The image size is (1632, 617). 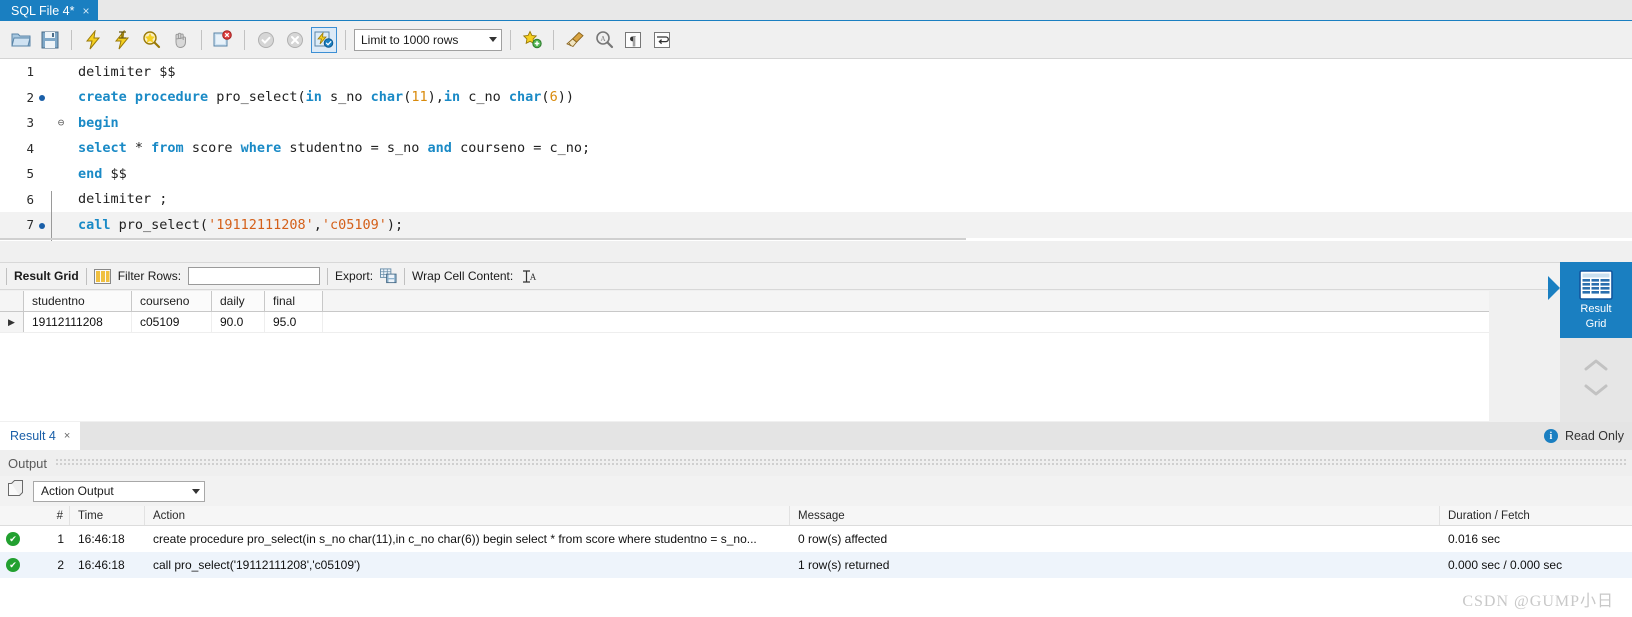 I want to click on execute-statements-button, so click(x=93, y=40).